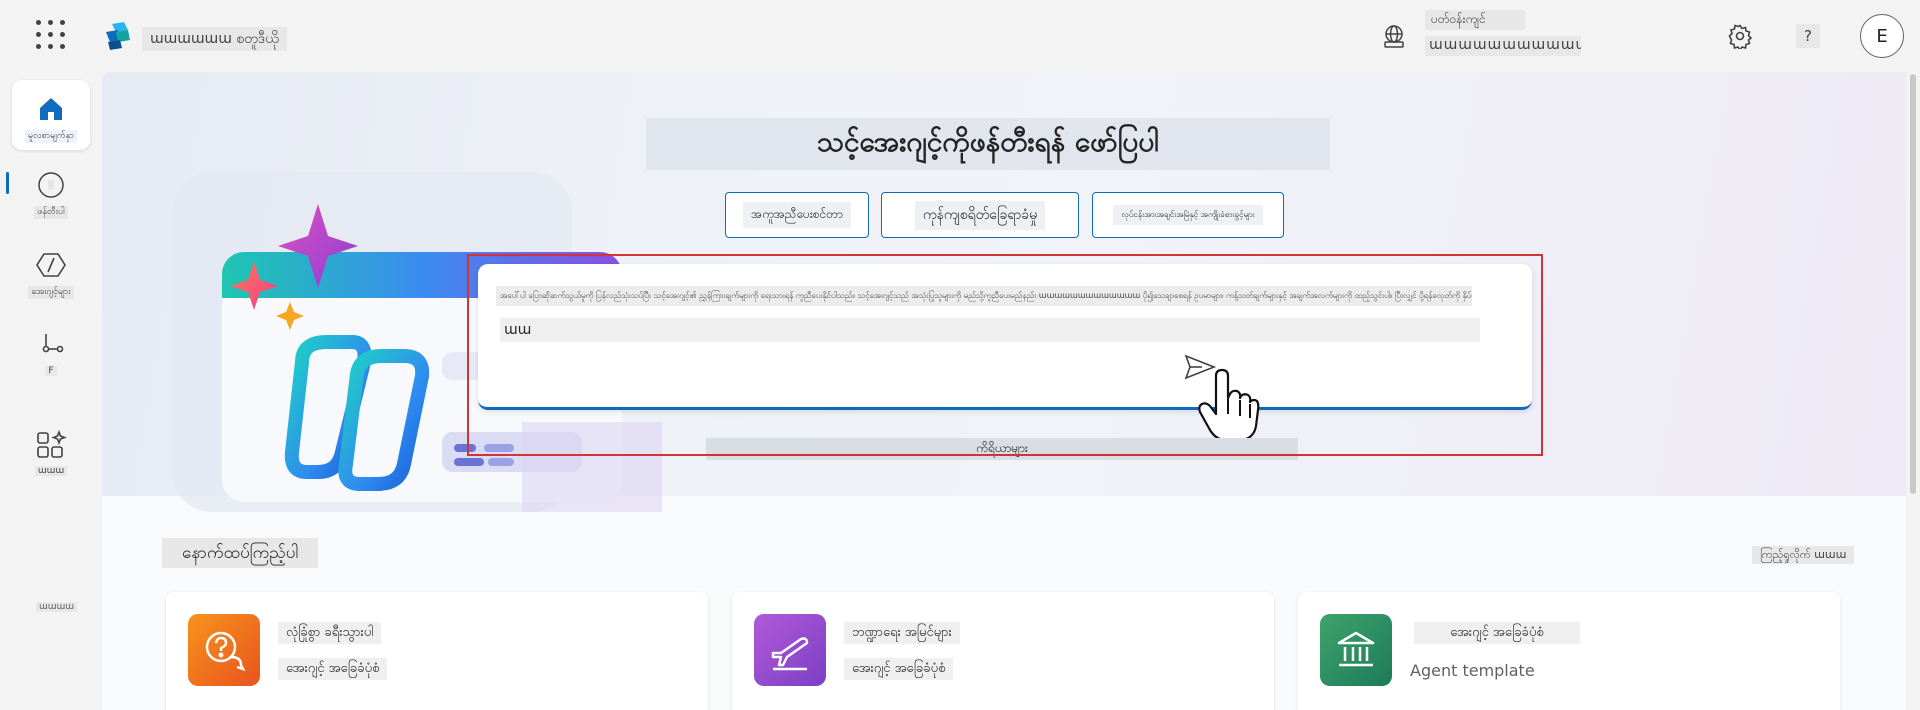 Image resolution: width=1920 pixels, height=710 pixels. Describe the element at coordinates (51, 35) in the screenshot. I see `app-launcher-icon` at that location.